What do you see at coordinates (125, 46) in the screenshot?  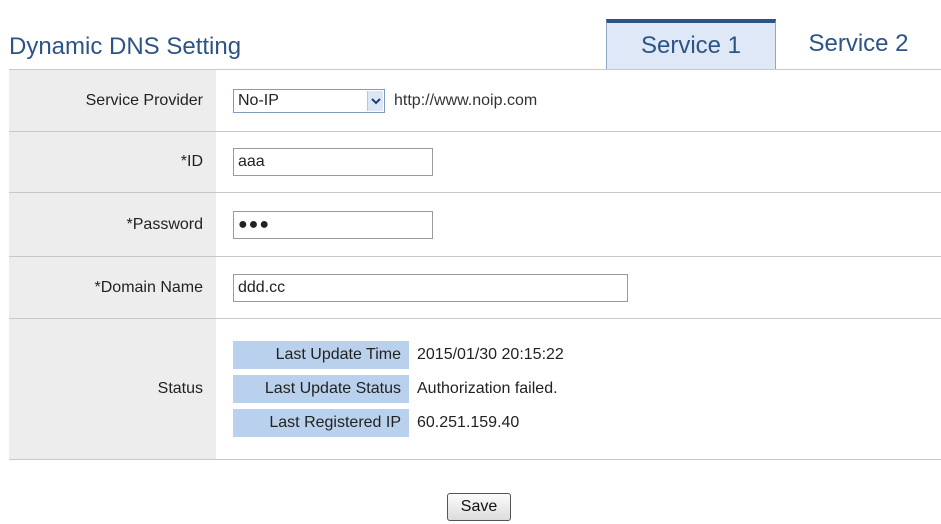 I see `page-title: Dynamic DNS Setting` at bounding box center [125, 46].